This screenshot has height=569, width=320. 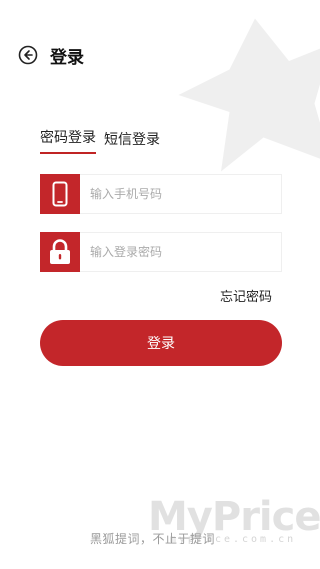 I want to click on page-title: 登录, so click(x=67, y=57).